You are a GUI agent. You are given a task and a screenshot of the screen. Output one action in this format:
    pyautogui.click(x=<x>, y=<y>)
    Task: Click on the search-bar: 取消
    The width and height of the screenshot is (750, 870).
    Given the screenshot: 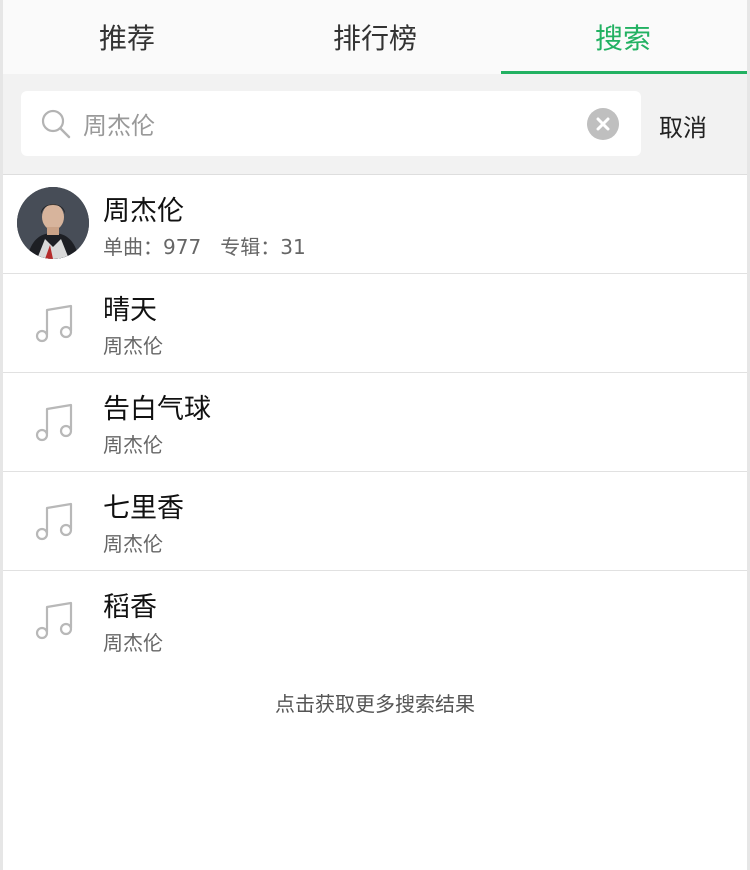 What is the action you would take?
    pyautogui.click(x=375, y=124)
    